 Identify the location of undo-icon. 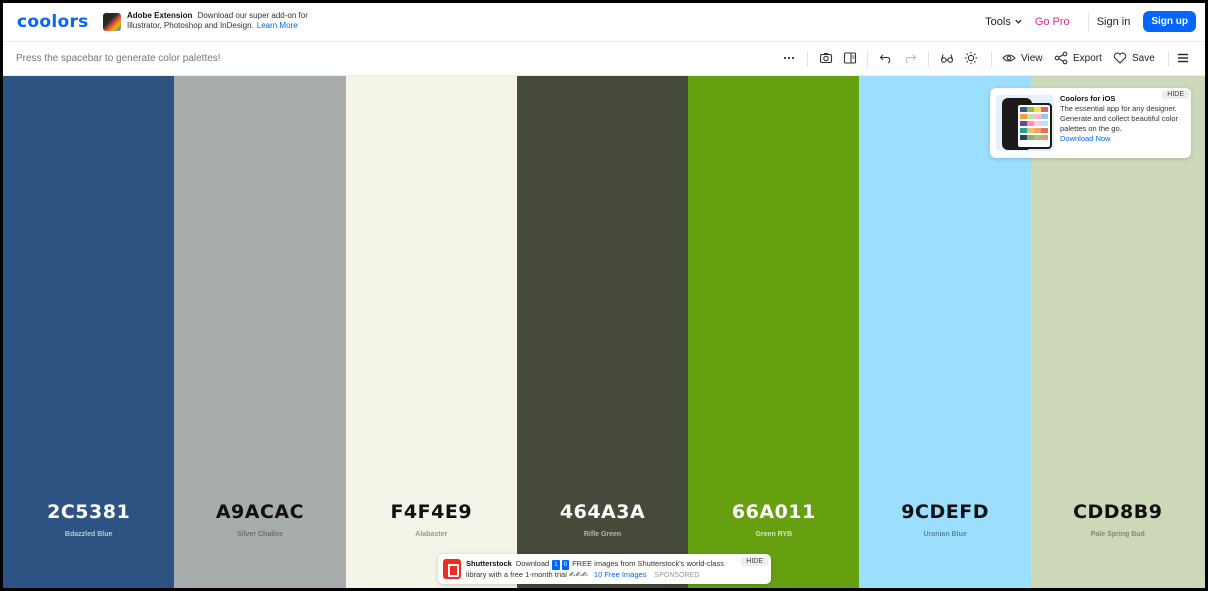
(886, 58).